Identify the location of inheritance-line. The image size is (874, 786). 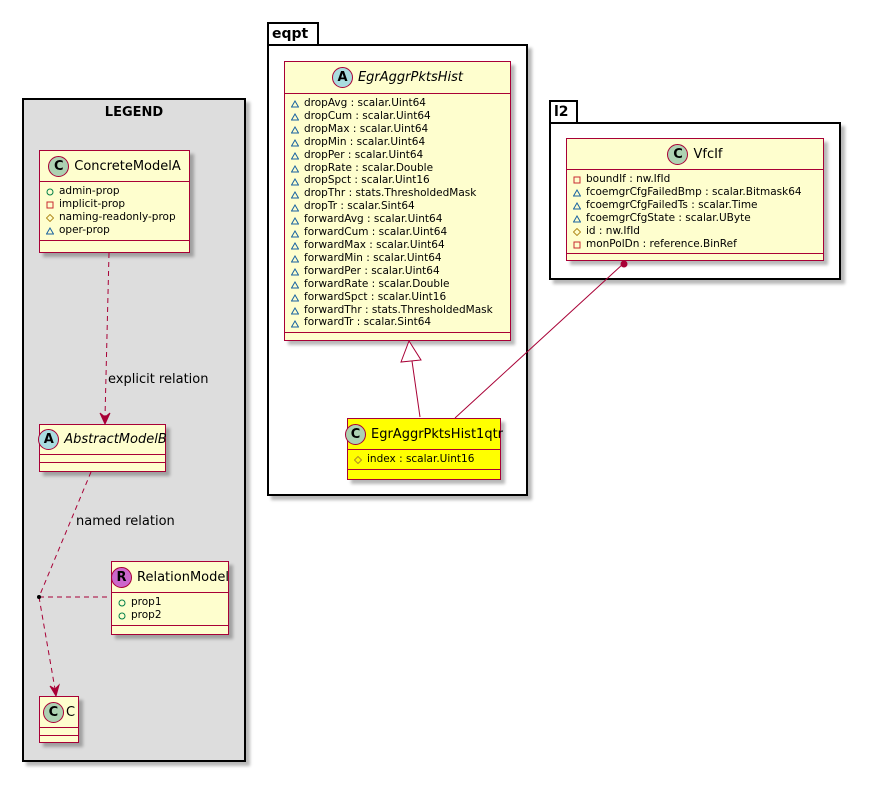
(416, 389).